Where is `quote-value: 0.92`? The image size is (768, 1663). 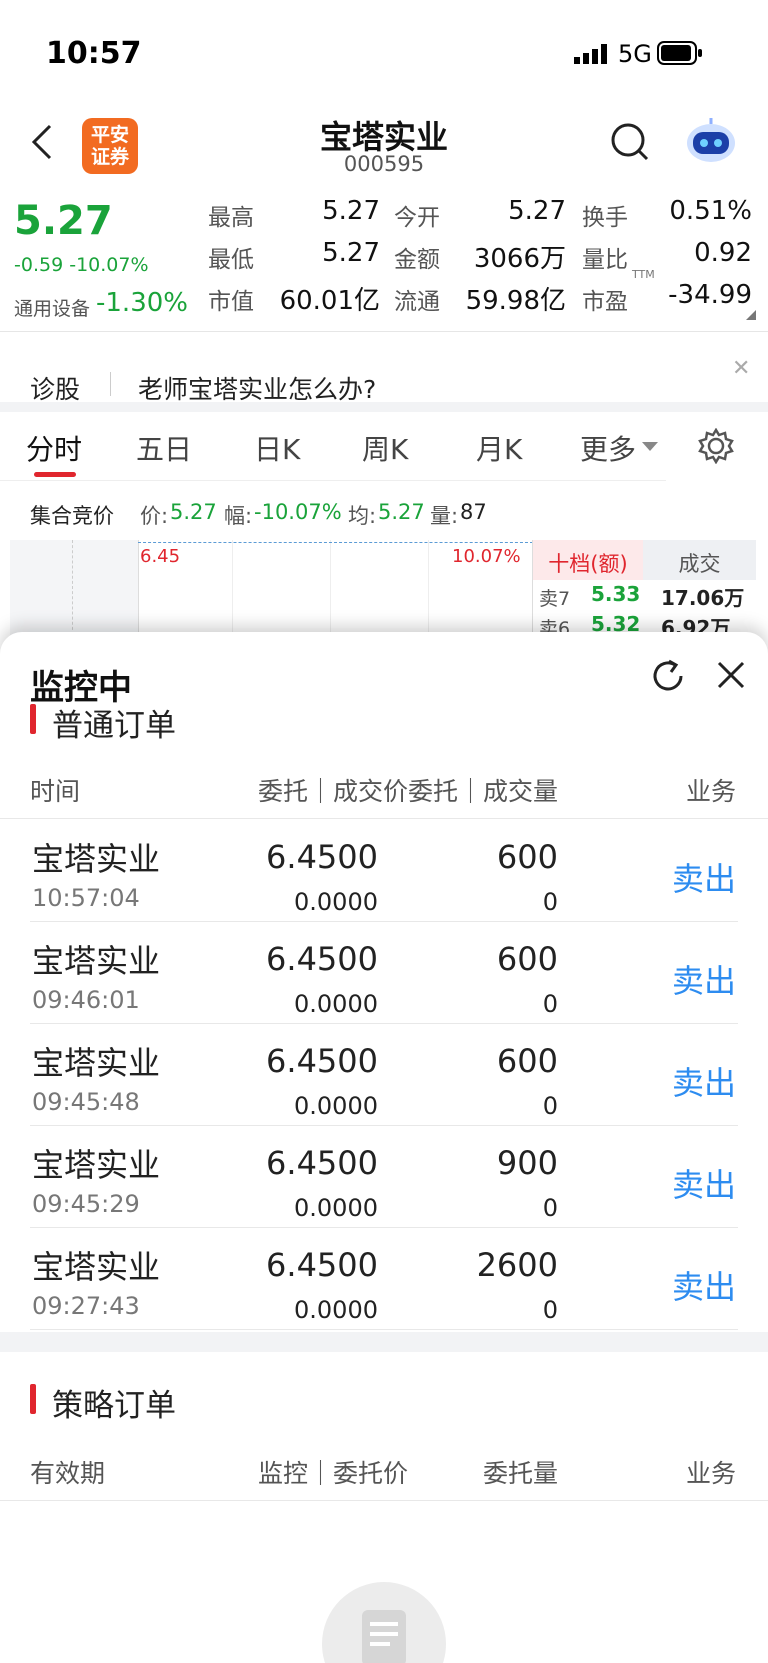
quote-value: 0.92 is located at coordinates (723, 253).